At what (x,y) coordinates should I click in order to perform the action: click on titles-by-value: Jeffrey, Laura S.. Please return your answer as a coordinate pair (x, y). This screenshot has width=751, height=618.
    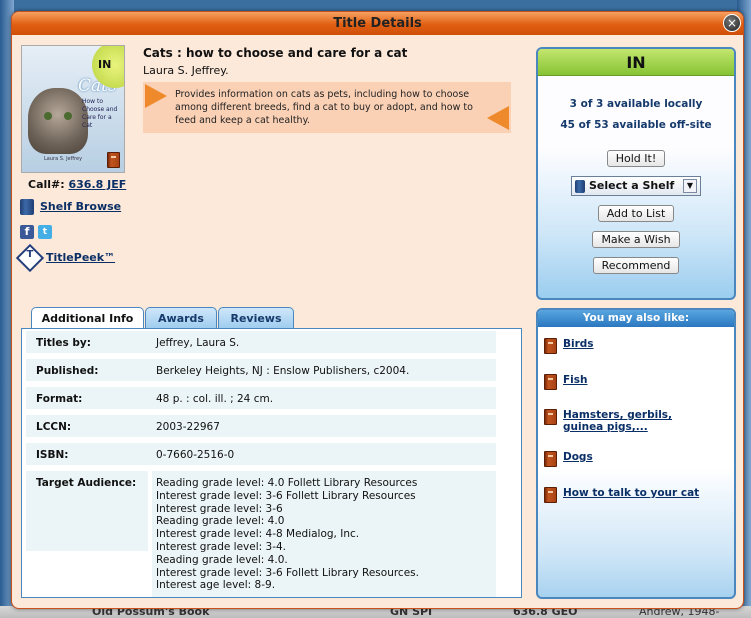
    Looking at the image, I should click on (198, 343).